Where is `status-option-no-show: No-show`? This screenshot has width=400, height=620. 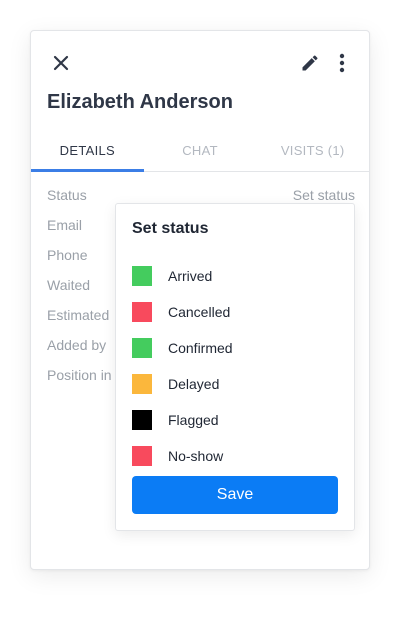
status-option-no-show: No-show is located at coordinates (235, 456).